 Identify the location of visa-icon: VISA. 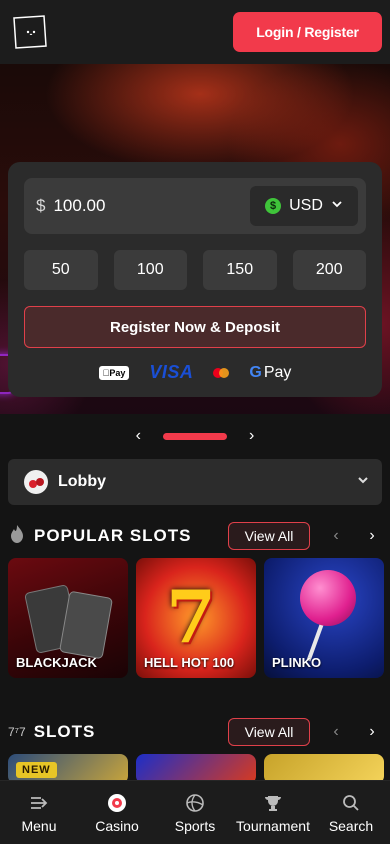
(169, 372).